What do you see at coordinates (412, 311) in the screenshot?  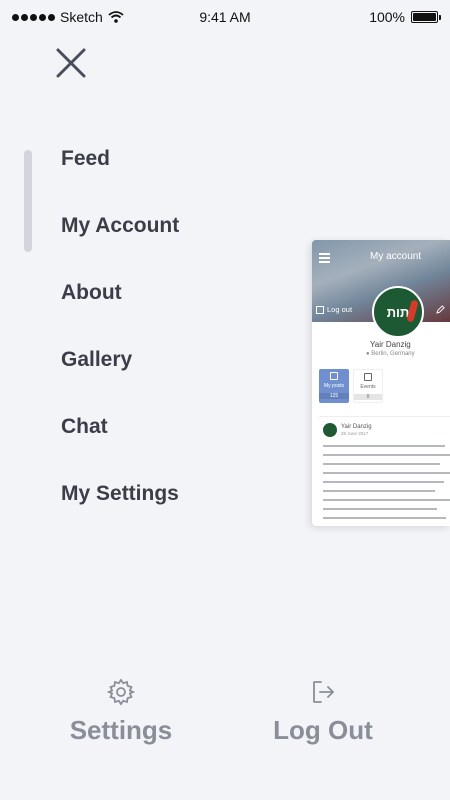 I see `chili-icon` at bounding box center [412, 311].